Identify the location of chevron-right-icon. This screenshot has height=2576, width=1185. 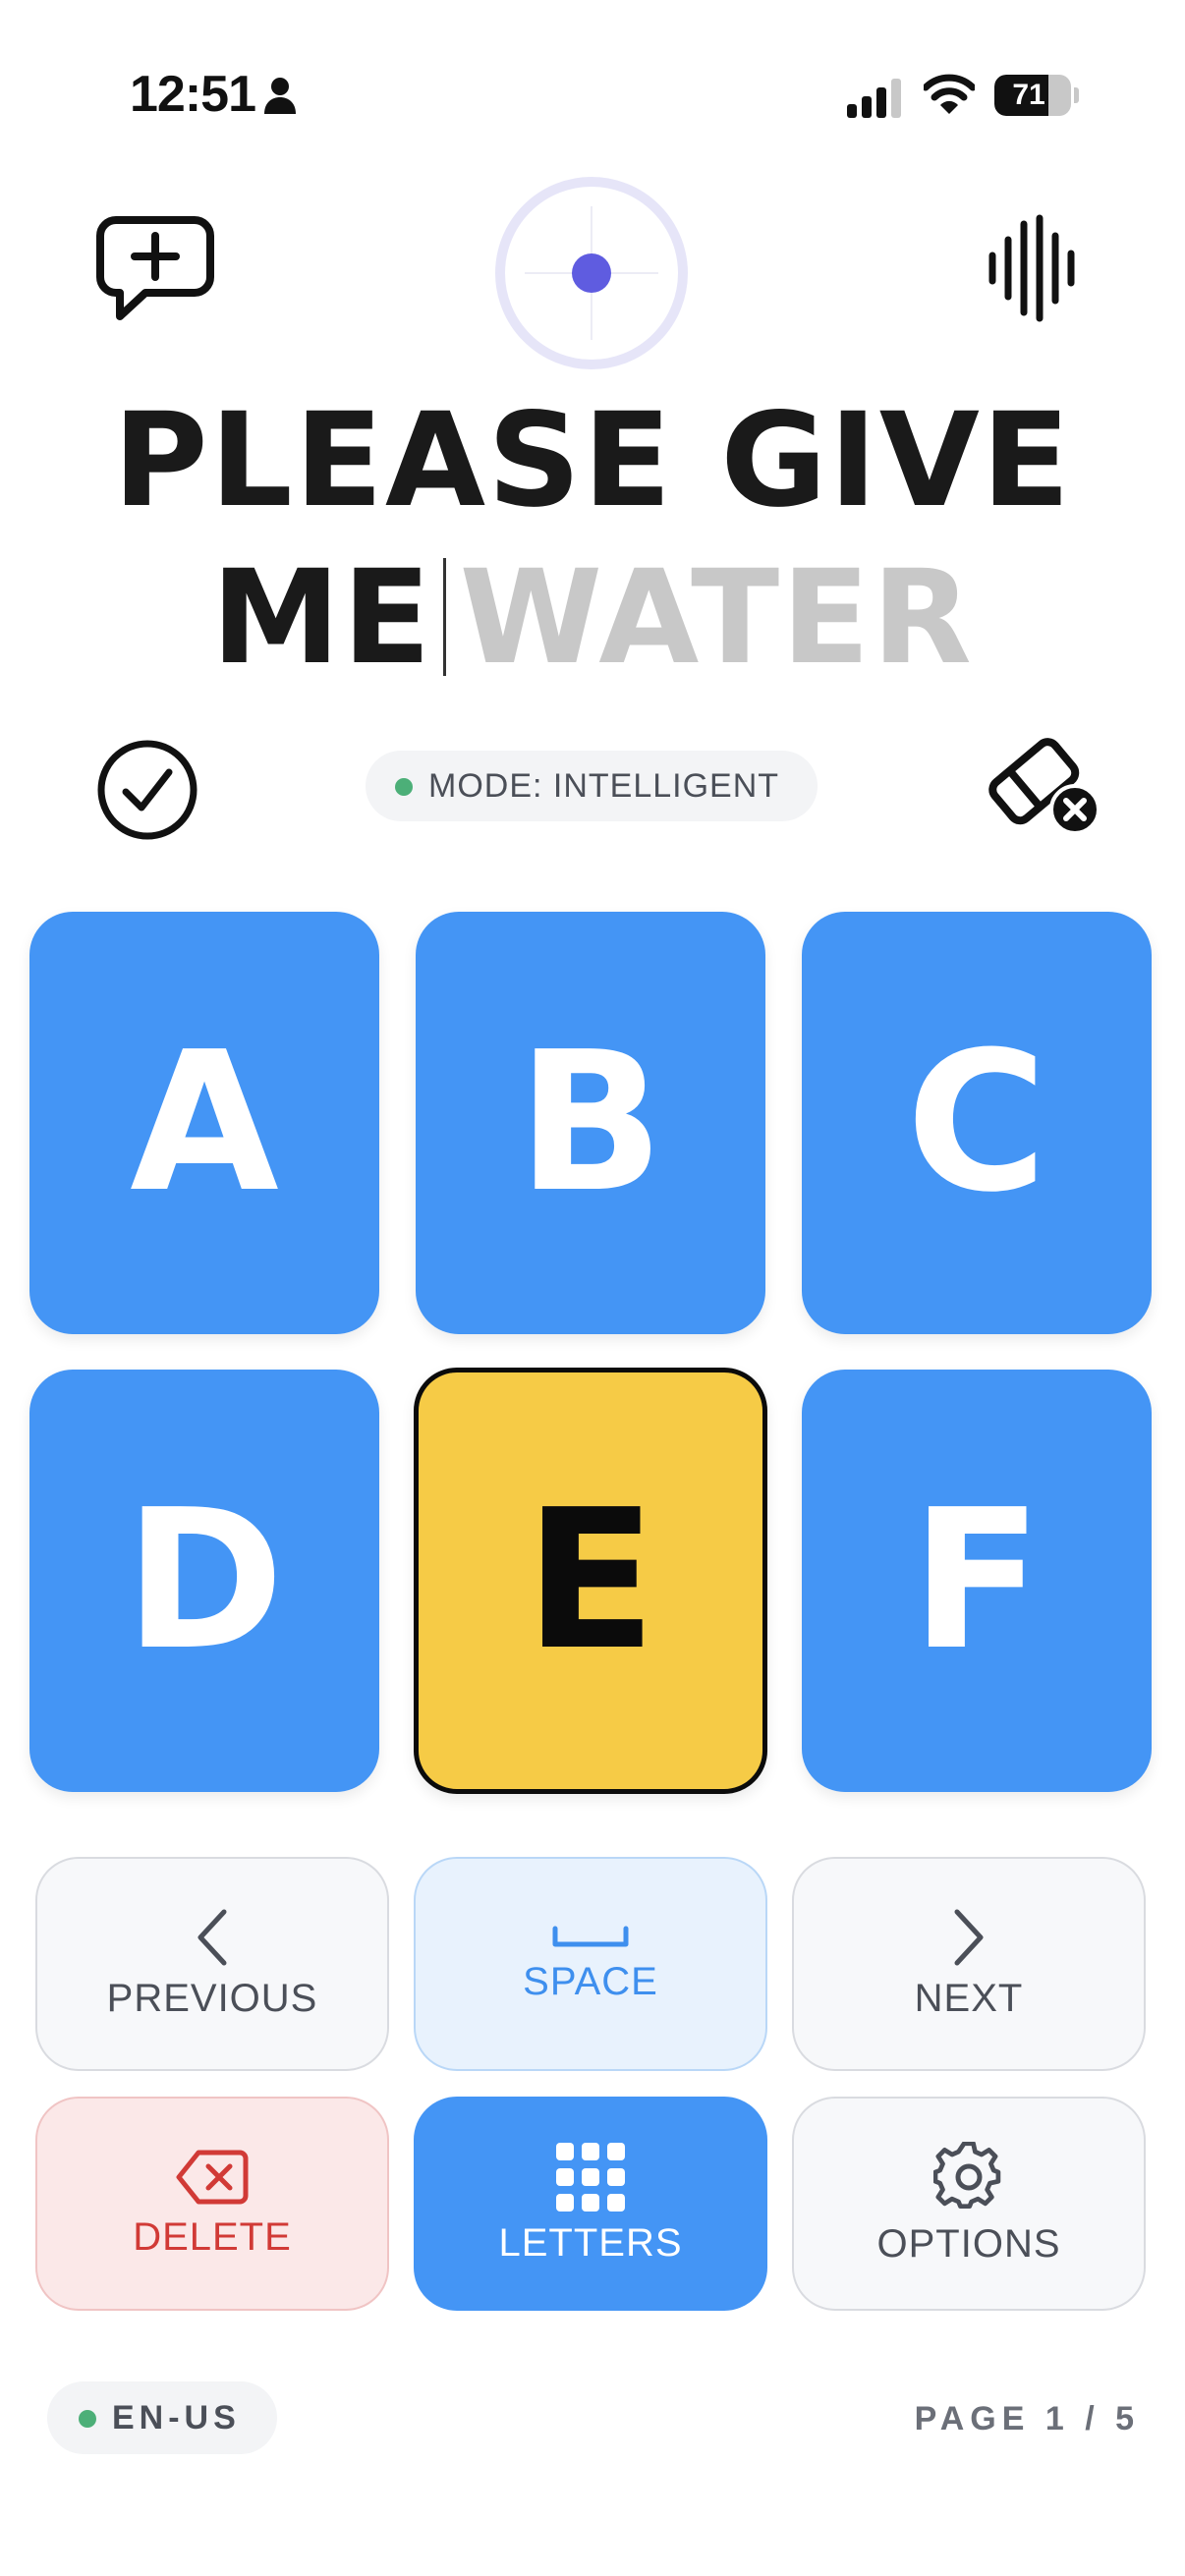
(969, 1937).